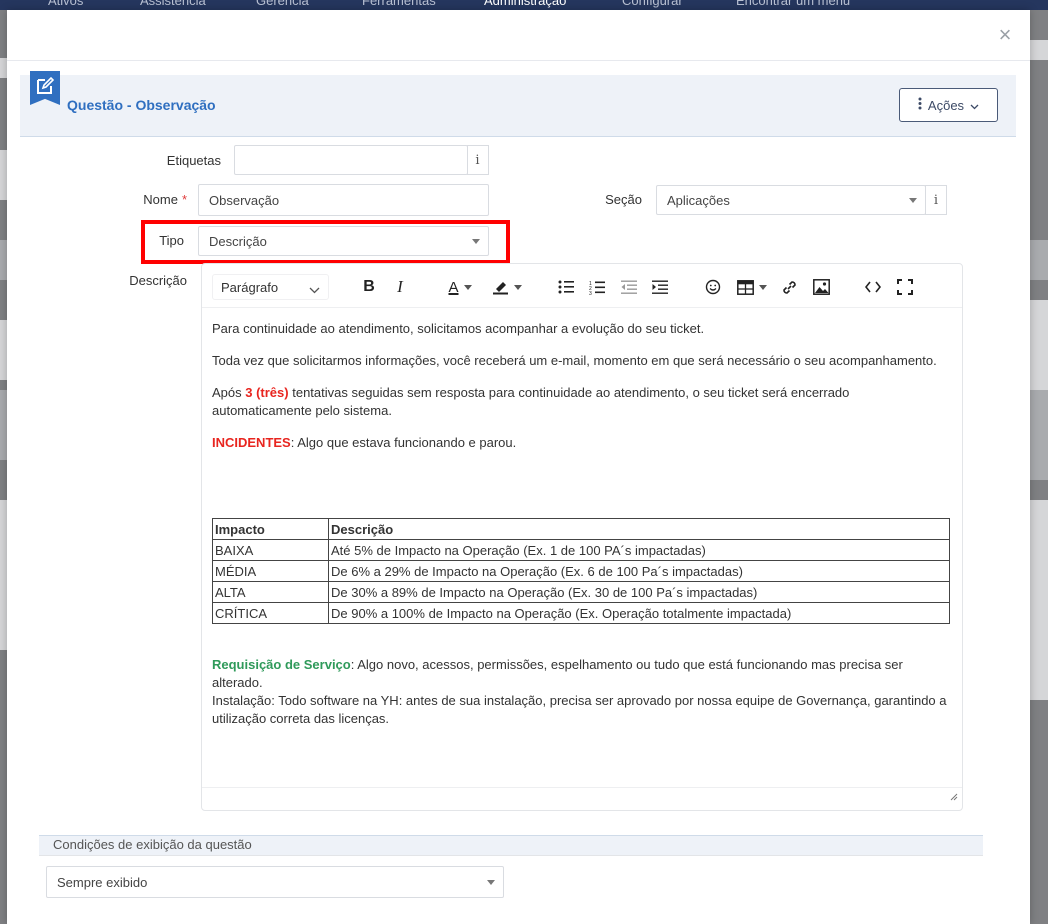 The width and height of the screenshot is (1048, 924). What do you see at coordinates (507, 287) in the screenshot?
I see `highlight-color-icon` at bounding box center [507, 287].